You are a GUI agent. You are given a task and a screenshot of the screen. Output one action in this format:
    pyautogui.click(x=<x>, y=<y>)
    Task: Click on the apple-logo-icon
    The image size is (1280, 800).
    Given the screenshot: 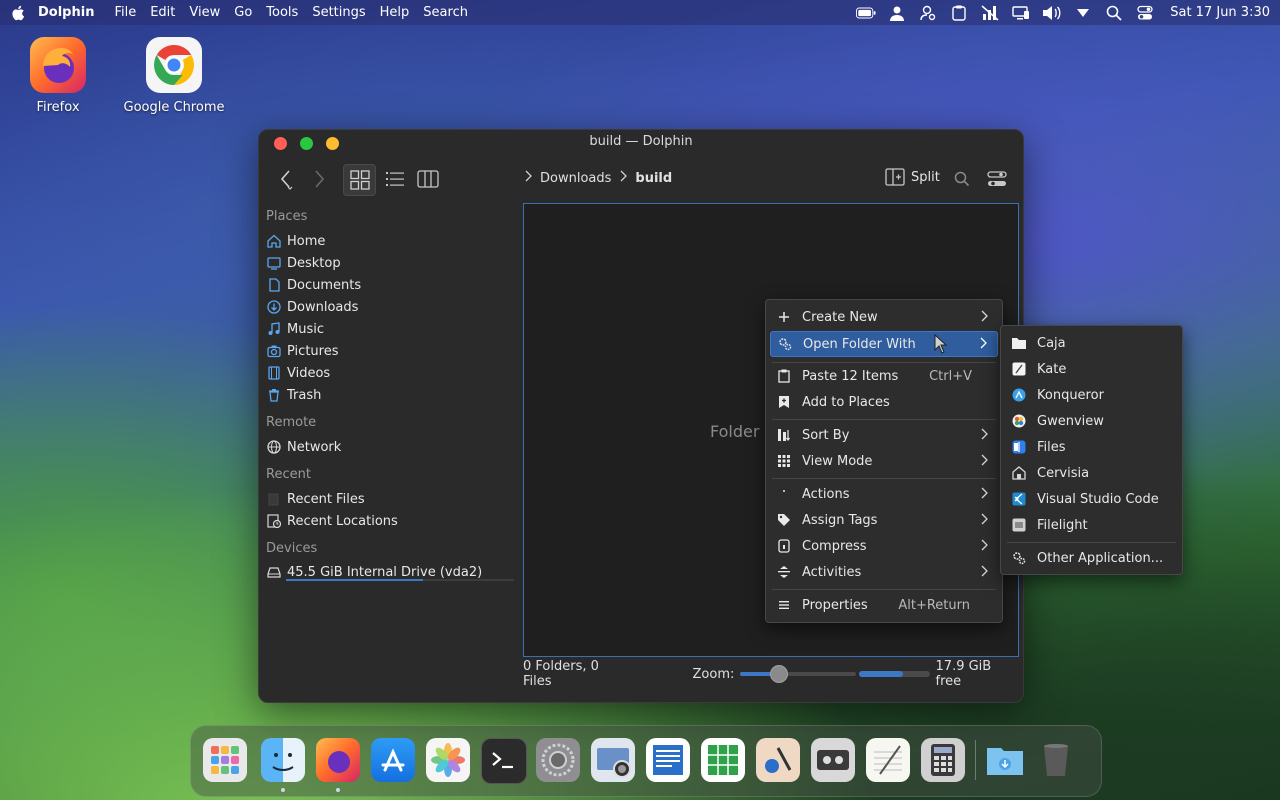 What is the action you would take?
    pyautogui.click(x=19, y=13)
    